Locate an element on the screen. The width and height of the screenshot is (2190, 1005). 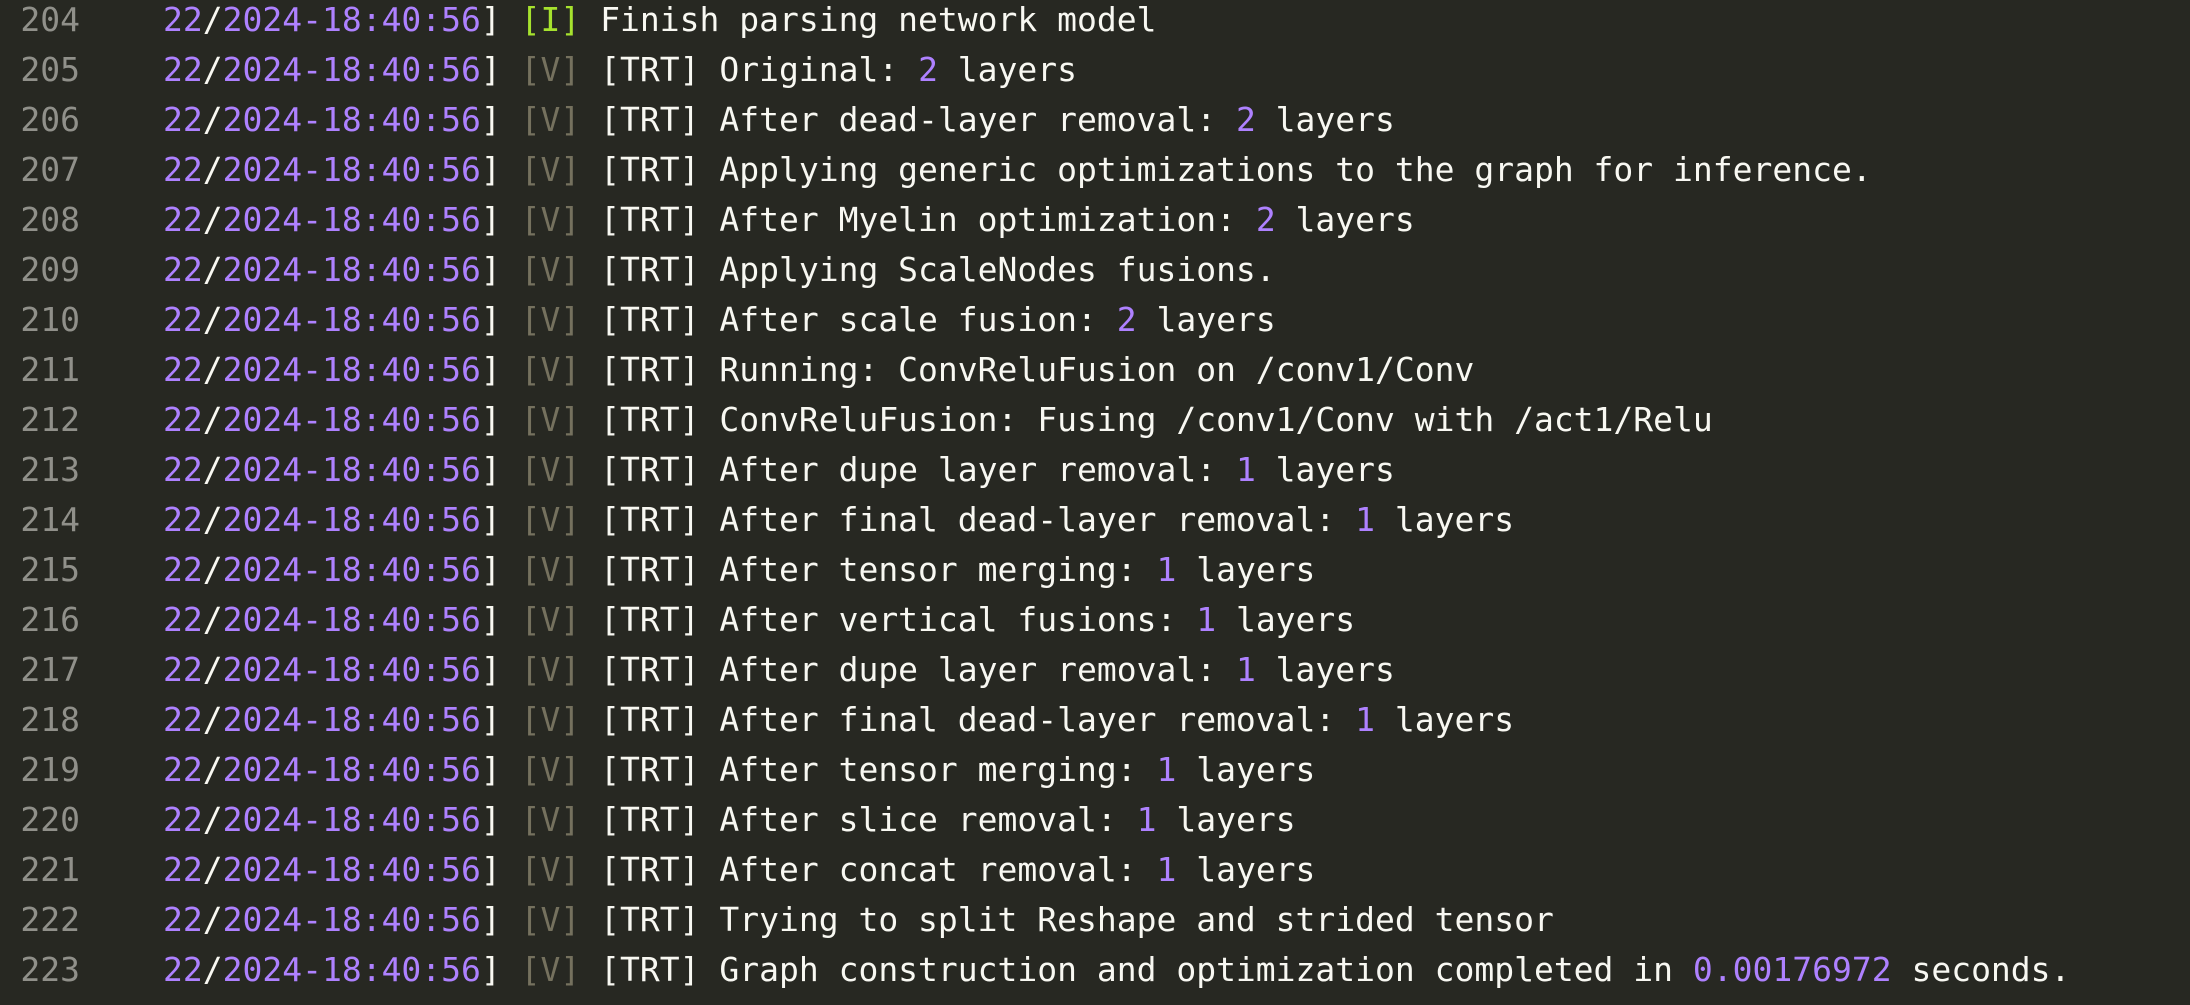
line-number: 205 is located at coordinates (50, 69).